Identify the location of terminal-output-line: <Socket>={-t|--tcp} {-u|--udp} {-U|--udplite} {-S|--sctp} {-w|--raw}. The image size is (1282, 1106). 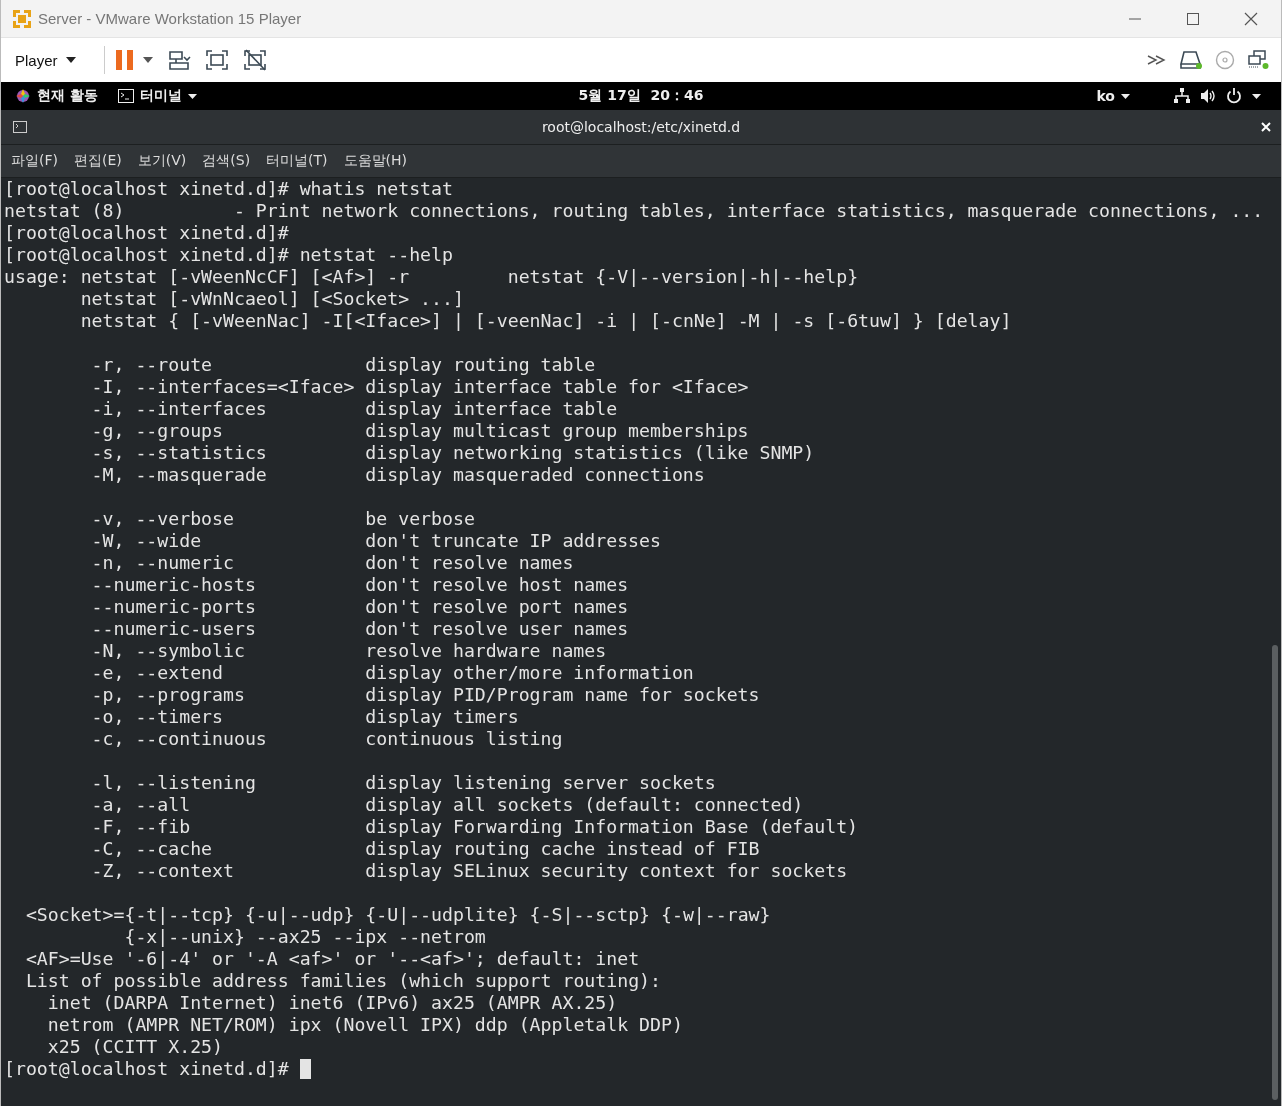
(398, 915).